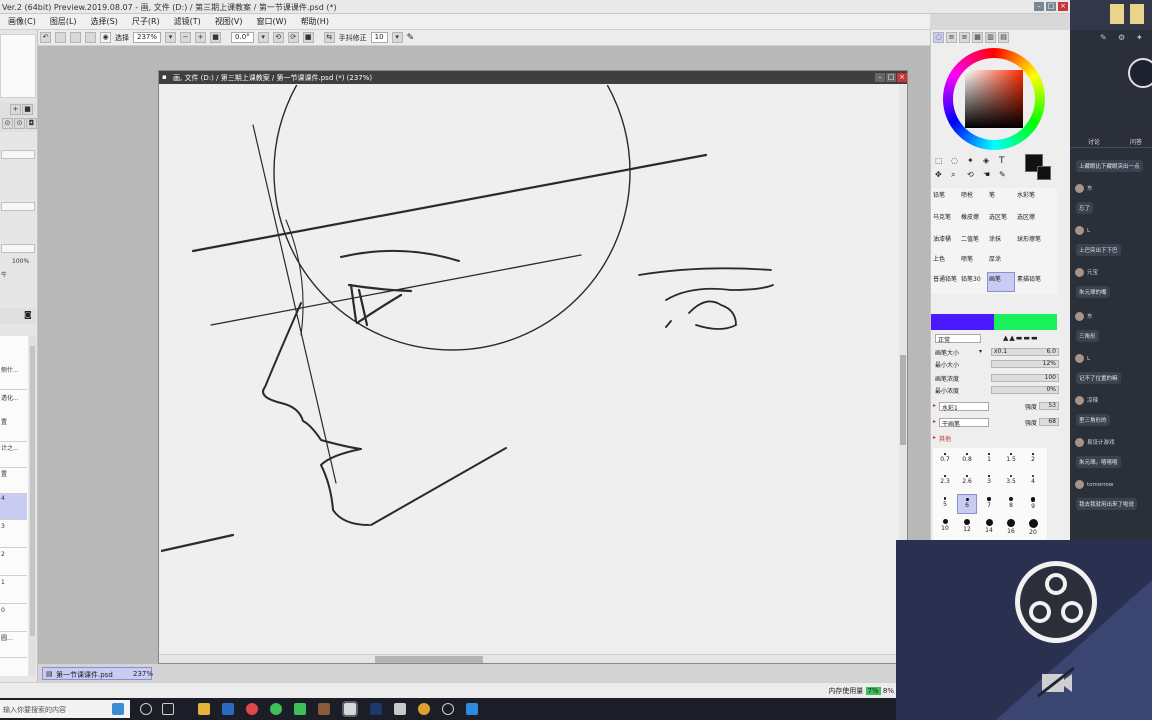 The width and height of the screenshot is (1152, 720). I want to click on layer-item: 2, so click(13, 563).